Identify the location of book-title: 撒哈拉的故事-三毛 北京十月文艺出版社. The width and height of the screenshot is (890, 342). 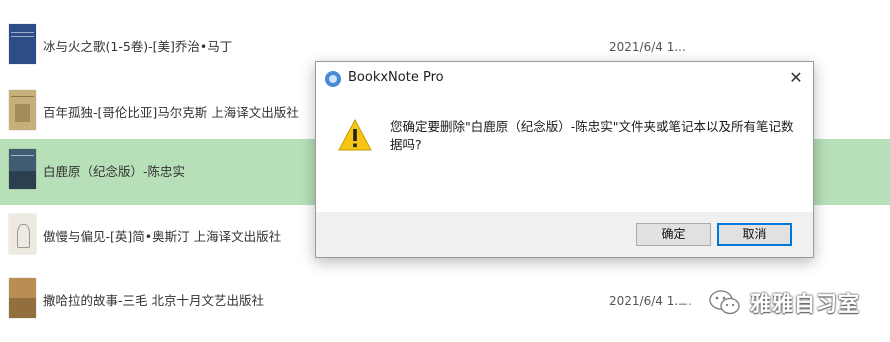
(153, 300).